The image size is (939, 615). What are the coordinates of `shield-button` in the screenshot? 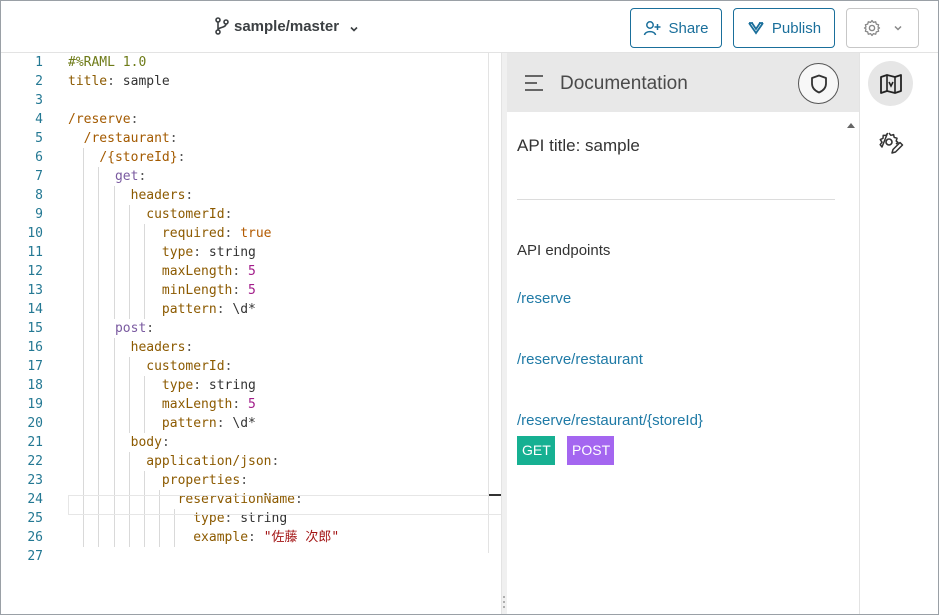 It's located at (818, 83).